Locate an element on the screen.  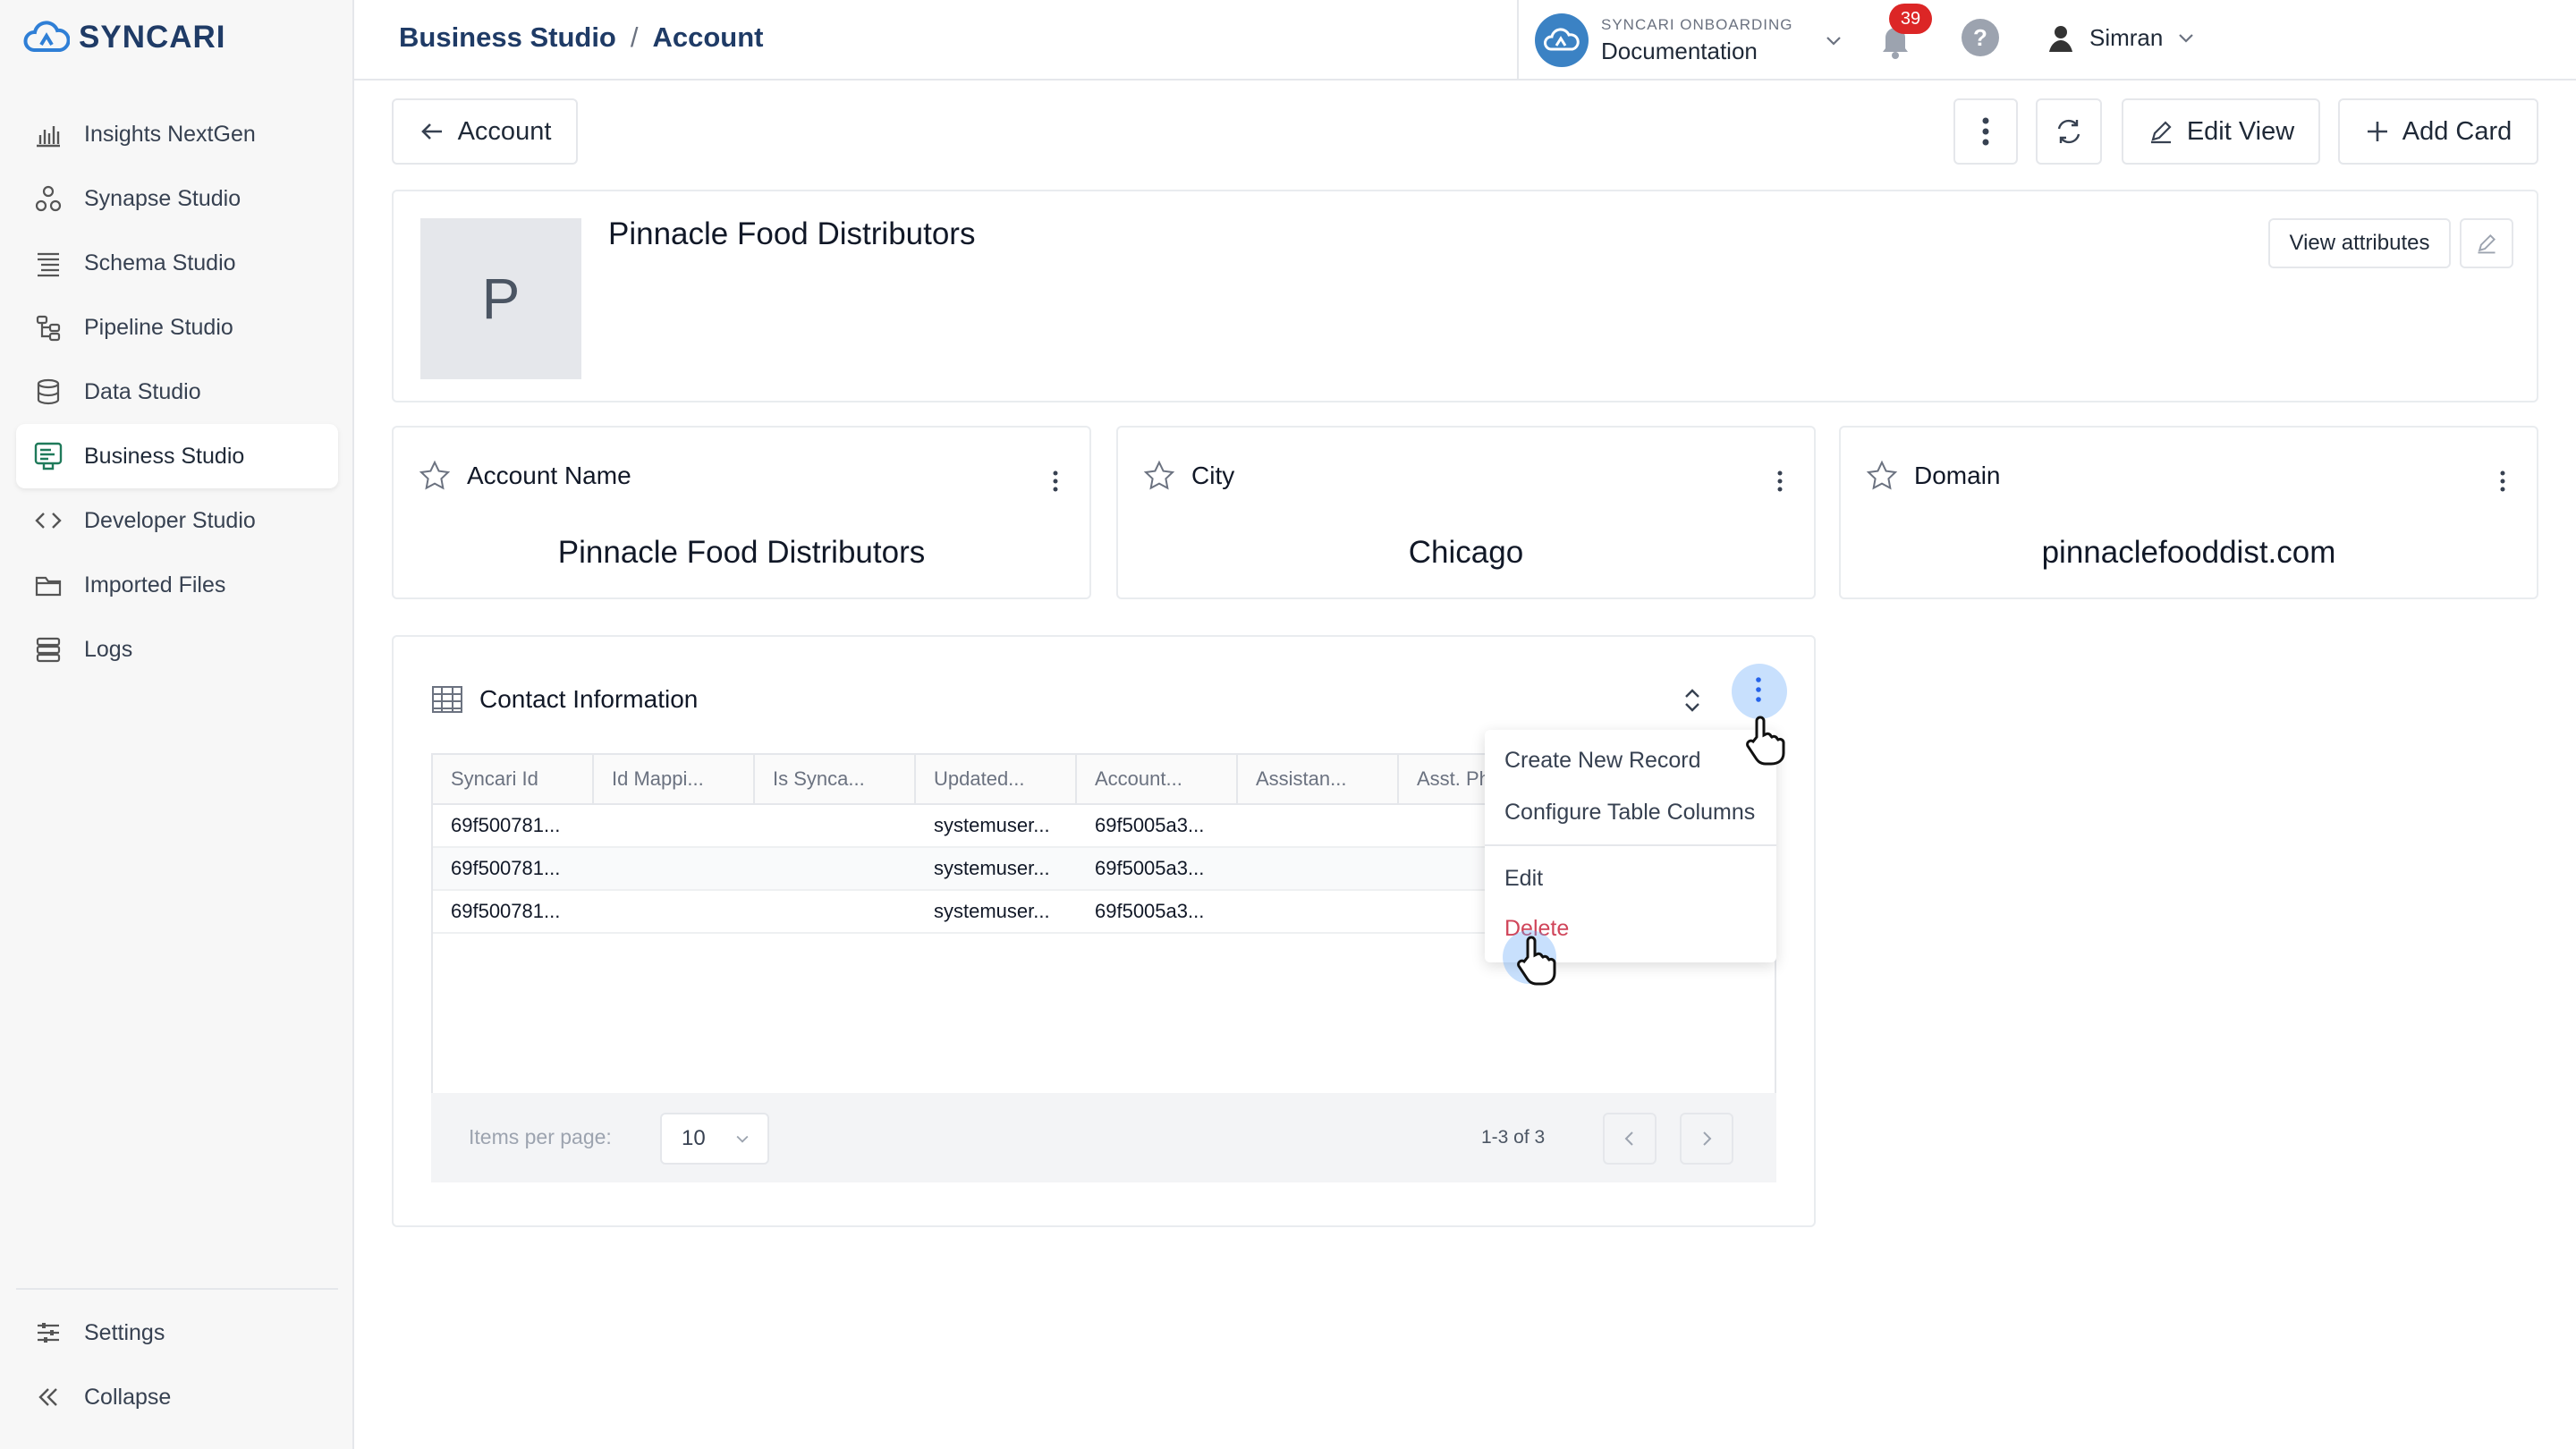
sidebar-collapse-button: Collapse is located at coordinates (177, 1397).